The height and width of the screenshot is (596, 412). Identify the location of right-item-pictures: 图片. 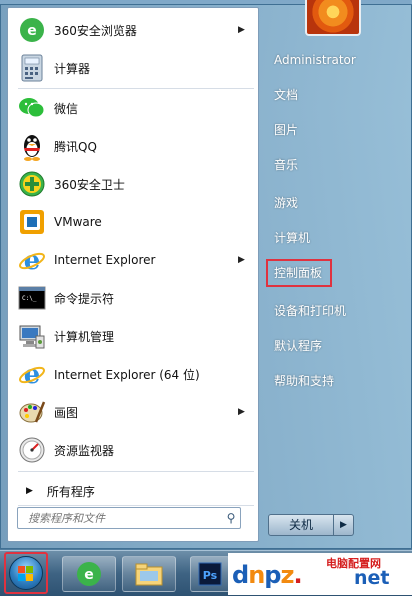
(286, 130).